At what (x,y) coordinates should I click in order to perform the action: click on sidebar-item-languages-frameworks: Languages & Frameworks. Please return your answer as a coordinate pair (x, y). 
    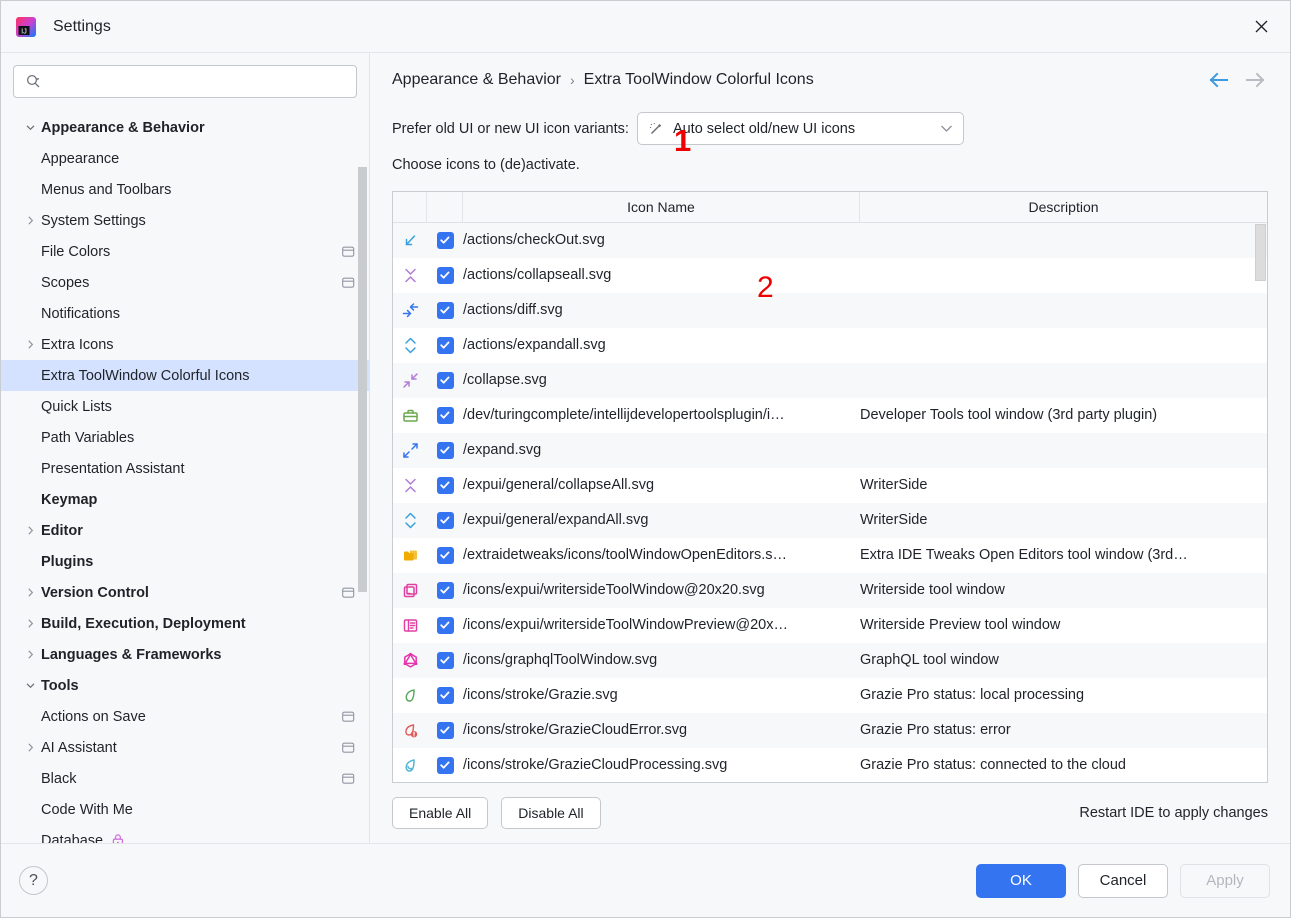
    Looking at the image, I should click on (185, 654).